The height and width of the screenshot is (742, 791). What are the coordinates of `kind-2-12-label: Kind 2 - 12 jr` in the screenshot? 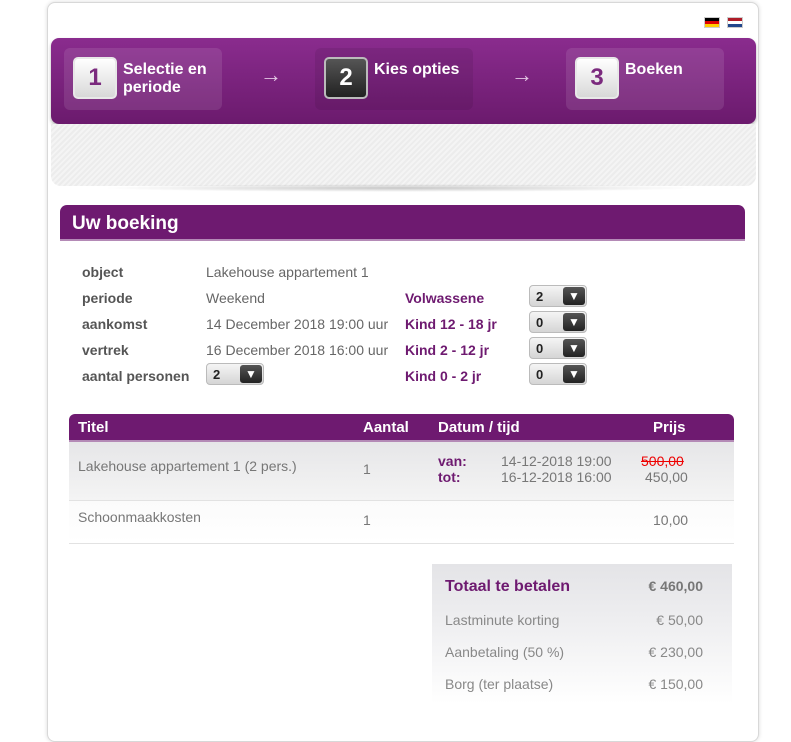 It's located at (447, 350).